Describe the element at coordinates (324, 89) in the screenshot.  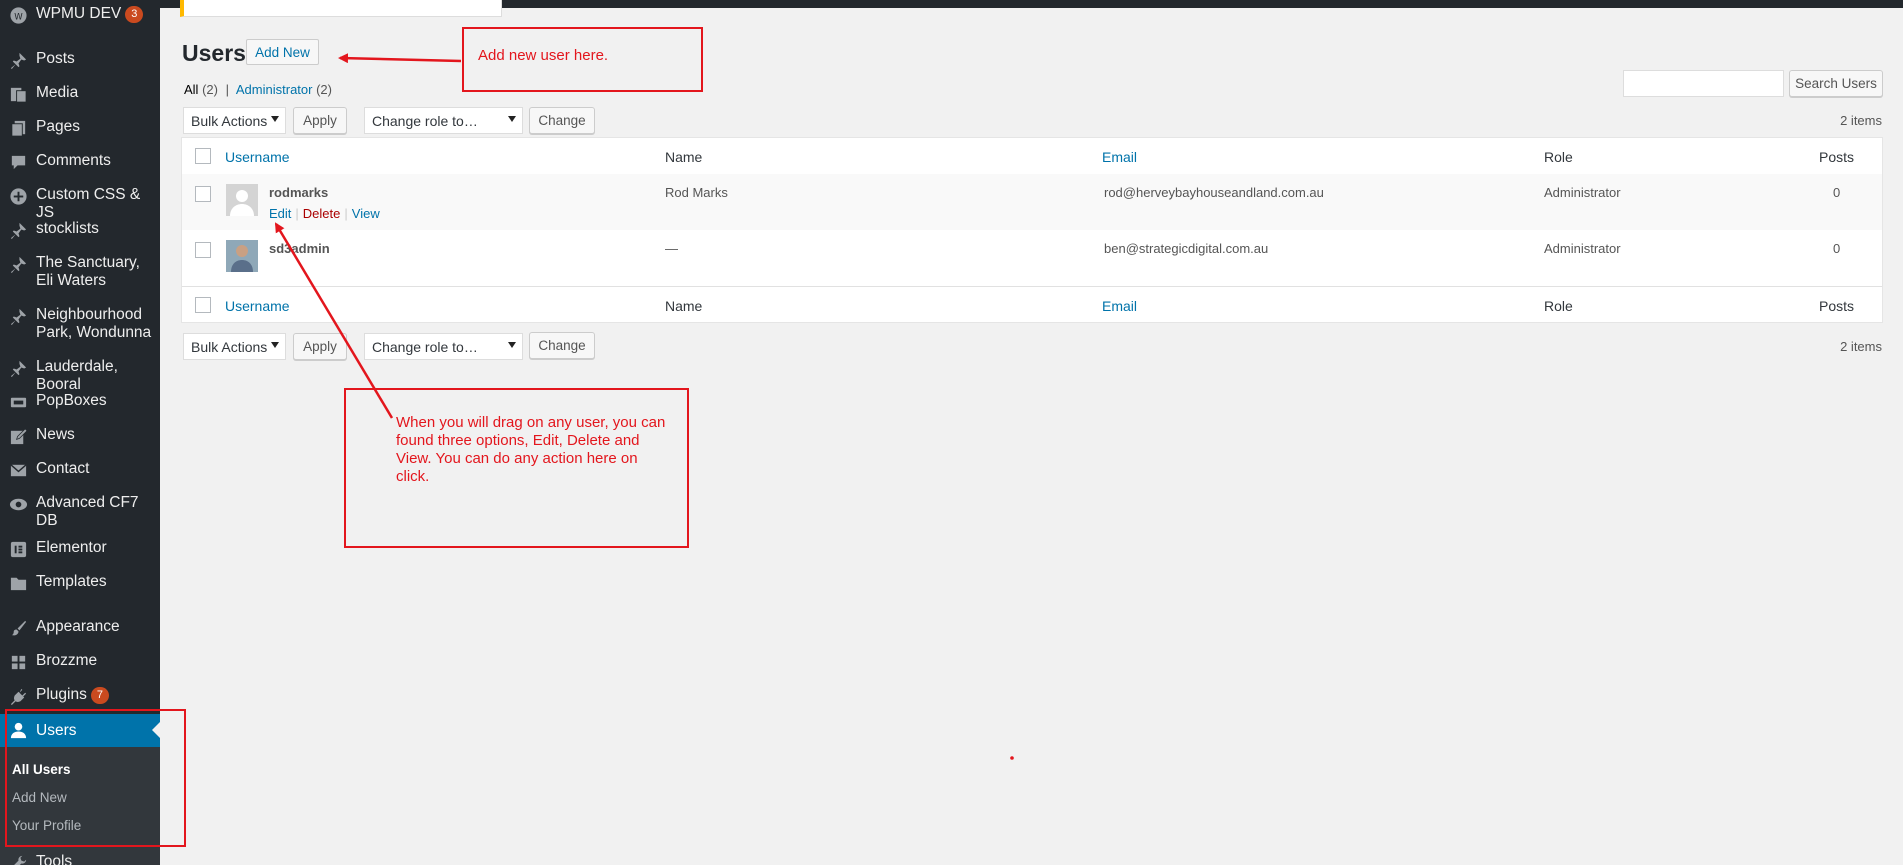
I see `filter-admin-count: (2)` at that location.